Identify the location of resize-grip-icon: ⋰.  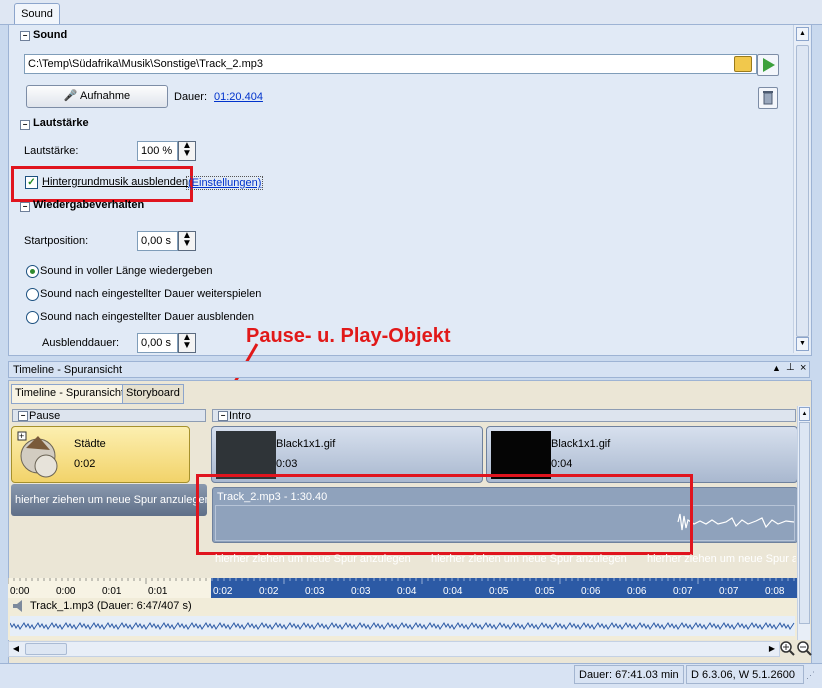
(810, 675).